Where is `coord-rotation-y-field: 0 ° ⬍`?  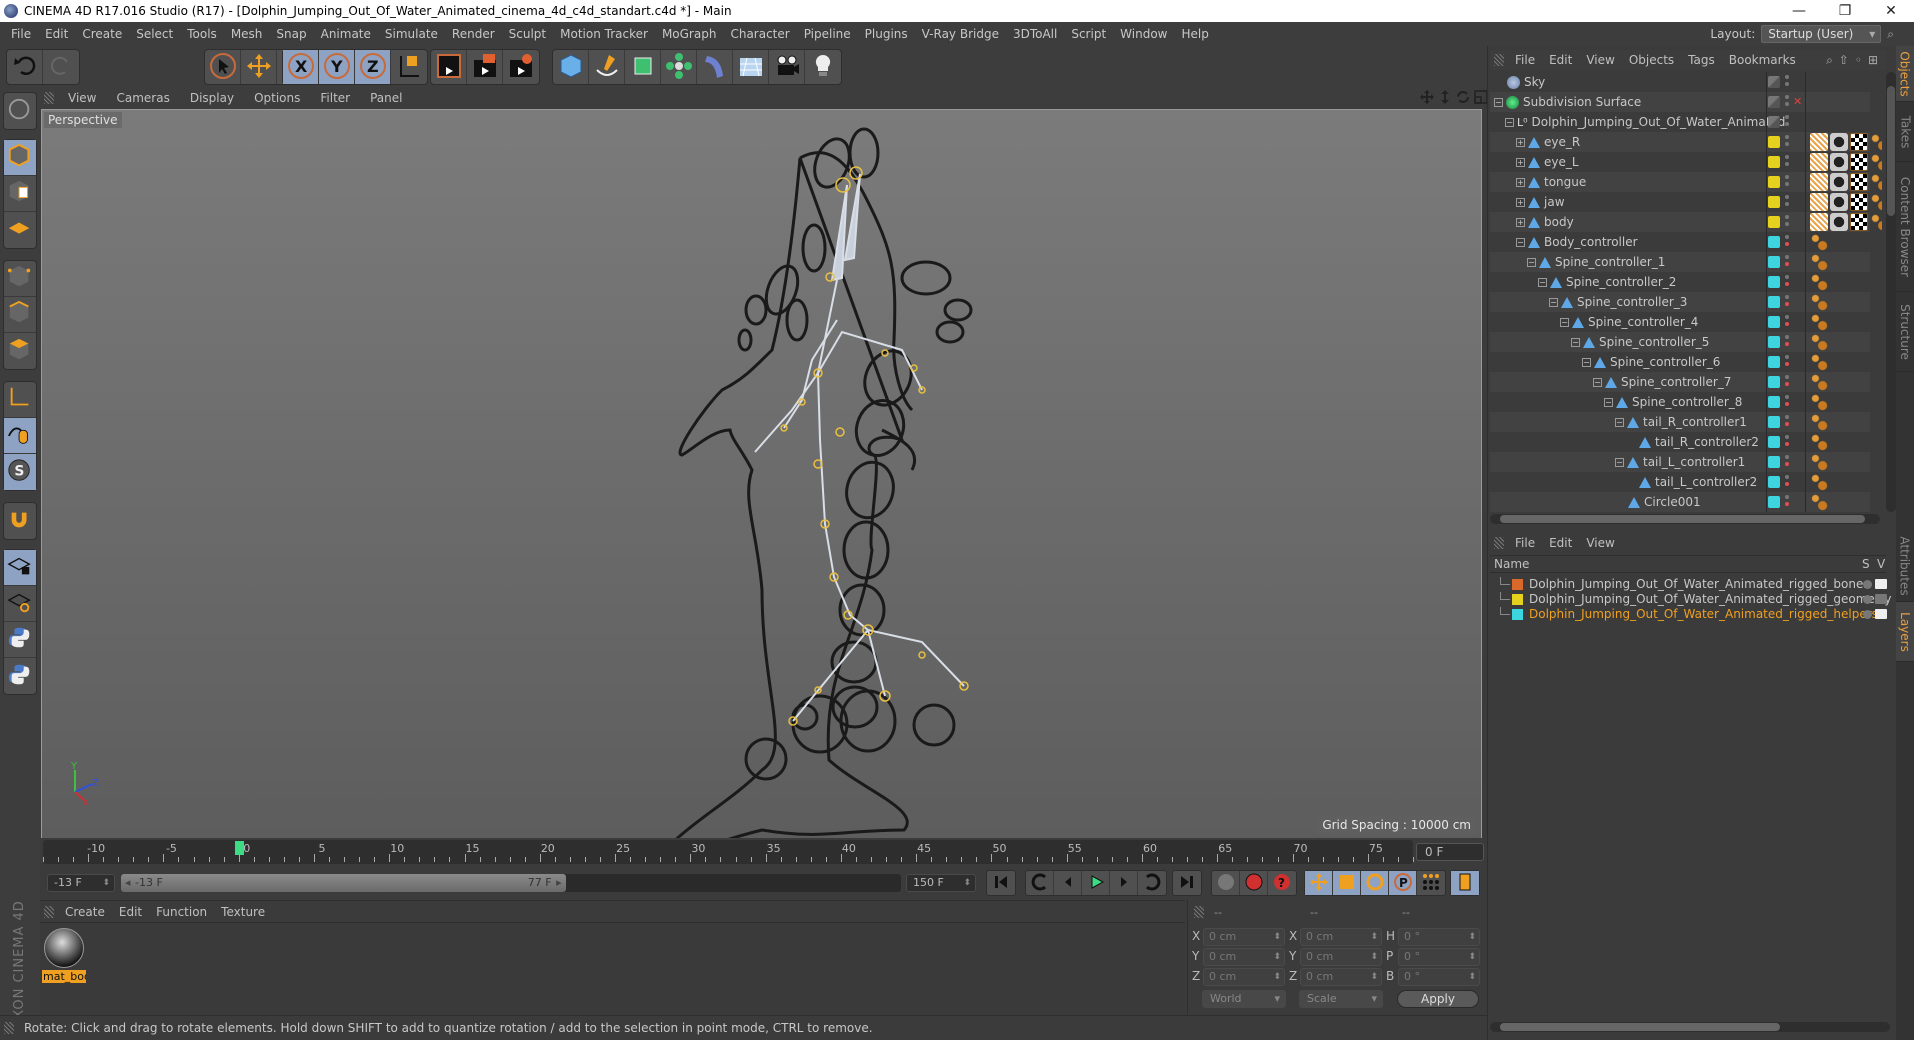
coord-rotation-y-field: 0 ° ⬍ is located at coordinates (1439, 957).